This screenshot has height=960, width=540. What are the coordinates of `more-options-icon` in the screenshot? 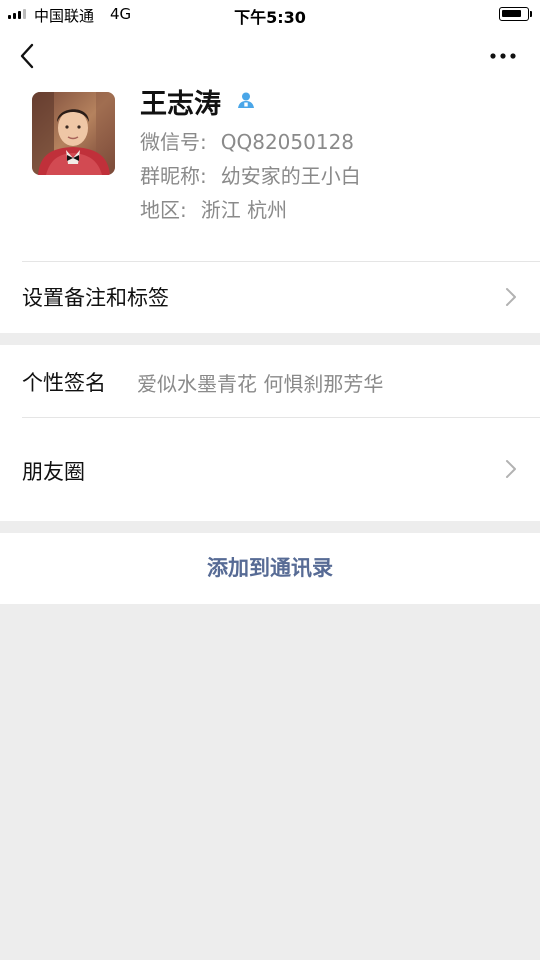 It's located at (503, 56).